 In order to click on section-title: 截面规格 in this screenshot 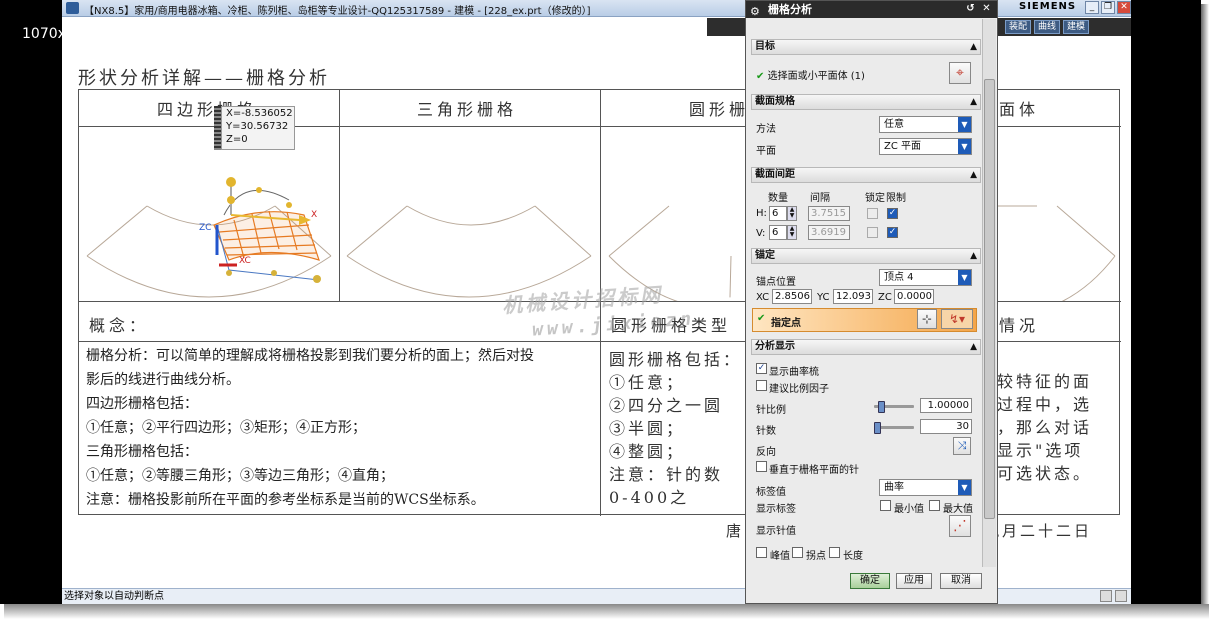, I will do `click(775, 101)`.